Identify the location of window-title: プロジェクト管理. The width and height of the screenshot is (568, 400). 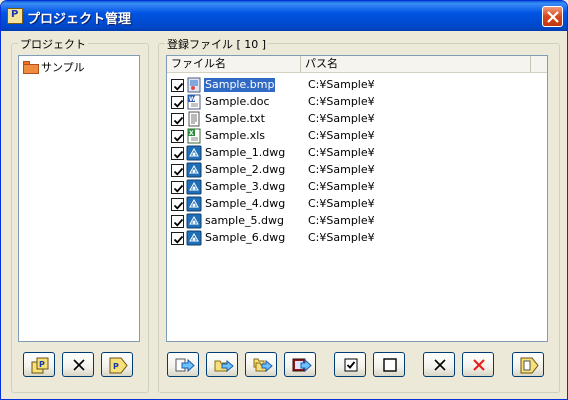
(79, 19).